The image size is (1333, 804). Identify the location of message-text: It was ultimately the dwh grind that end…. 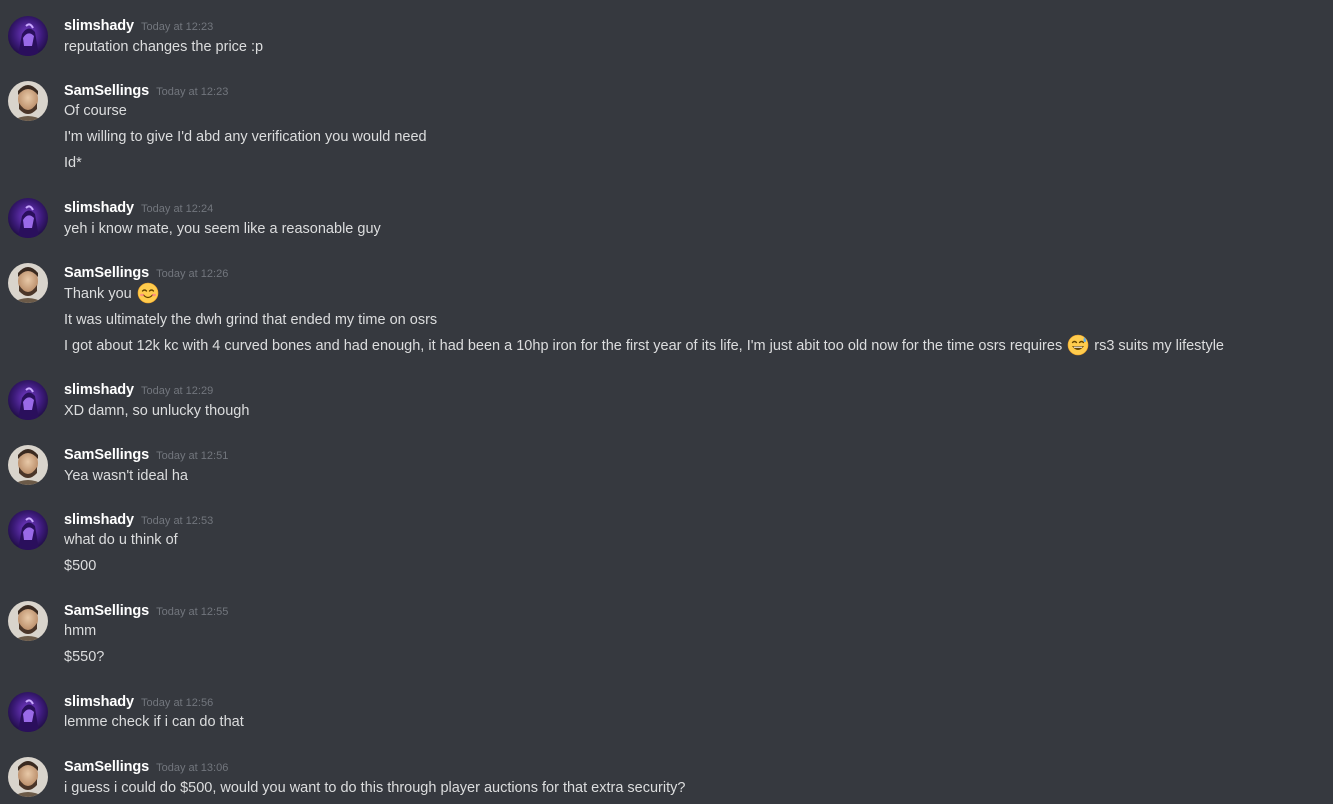
(251, 320).